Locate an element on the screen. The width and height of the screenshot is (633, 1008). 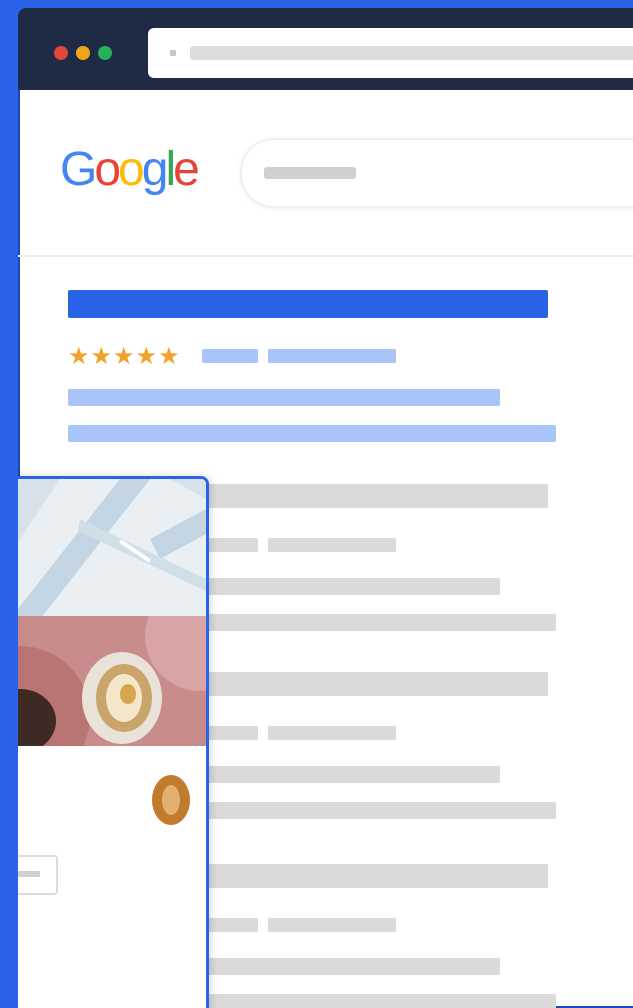
map-icon is located at coordinates (112, 549).